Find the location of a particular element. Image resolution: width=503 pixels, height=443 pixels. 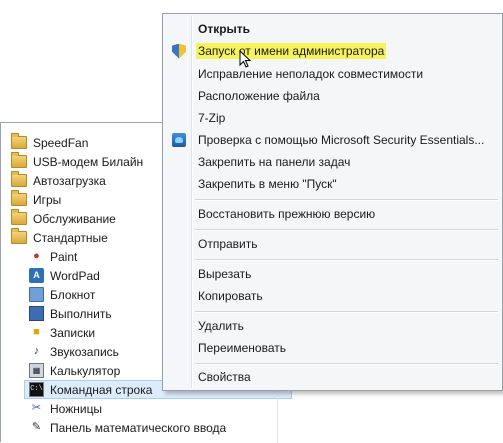

program-label: Paint is located at coordinates (64, 256).